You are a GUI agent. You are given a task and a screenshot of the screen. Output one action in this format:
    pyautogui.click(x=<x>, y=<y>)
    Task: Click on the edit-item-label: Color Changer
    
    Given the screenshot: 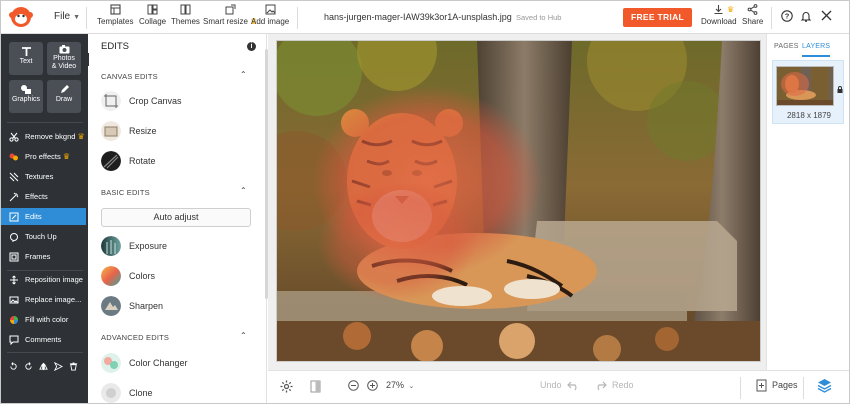 What is the action you would take?
    pyautogui.click(x=158, y=363)
    